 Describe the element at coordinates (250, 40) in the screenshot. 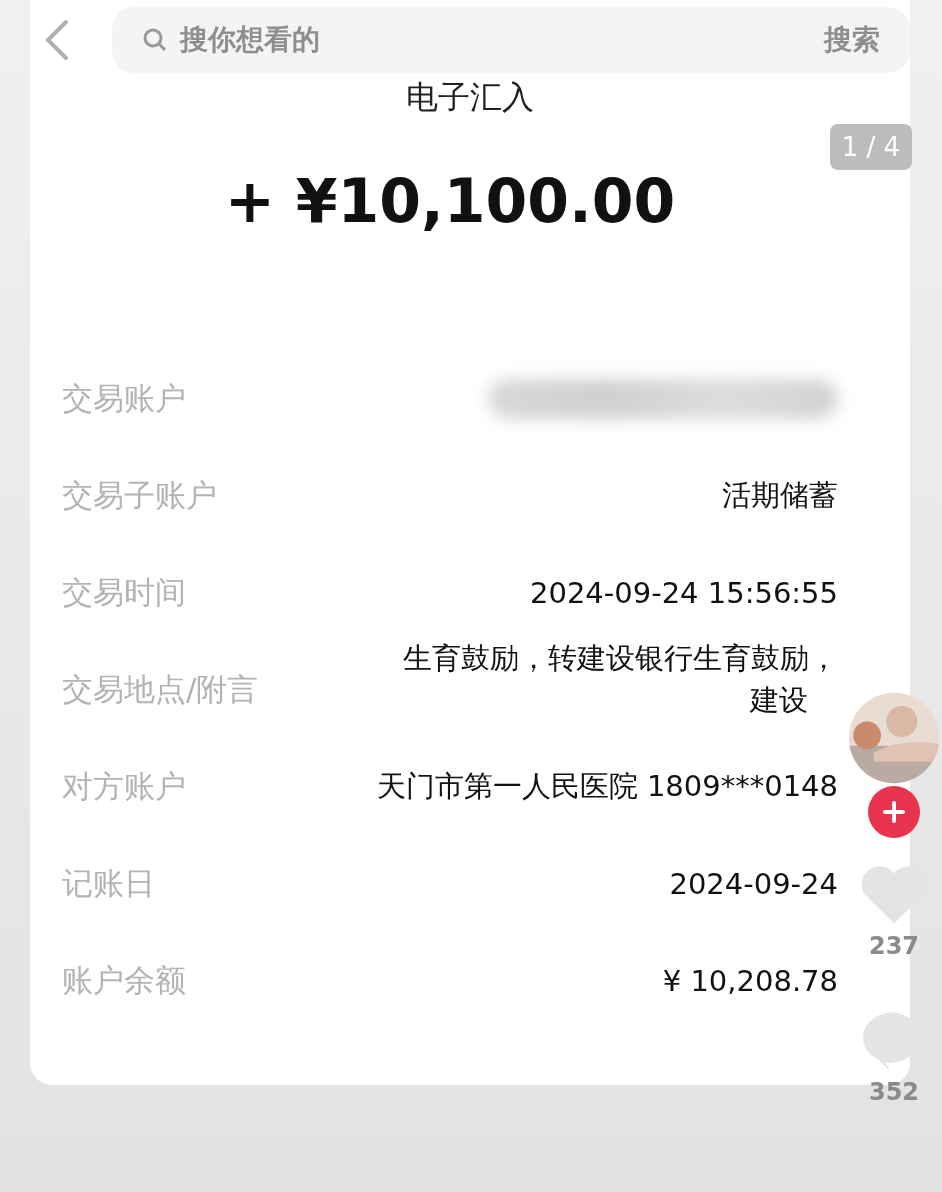

I see `search-placeholder: 搜你想看的` at that location.